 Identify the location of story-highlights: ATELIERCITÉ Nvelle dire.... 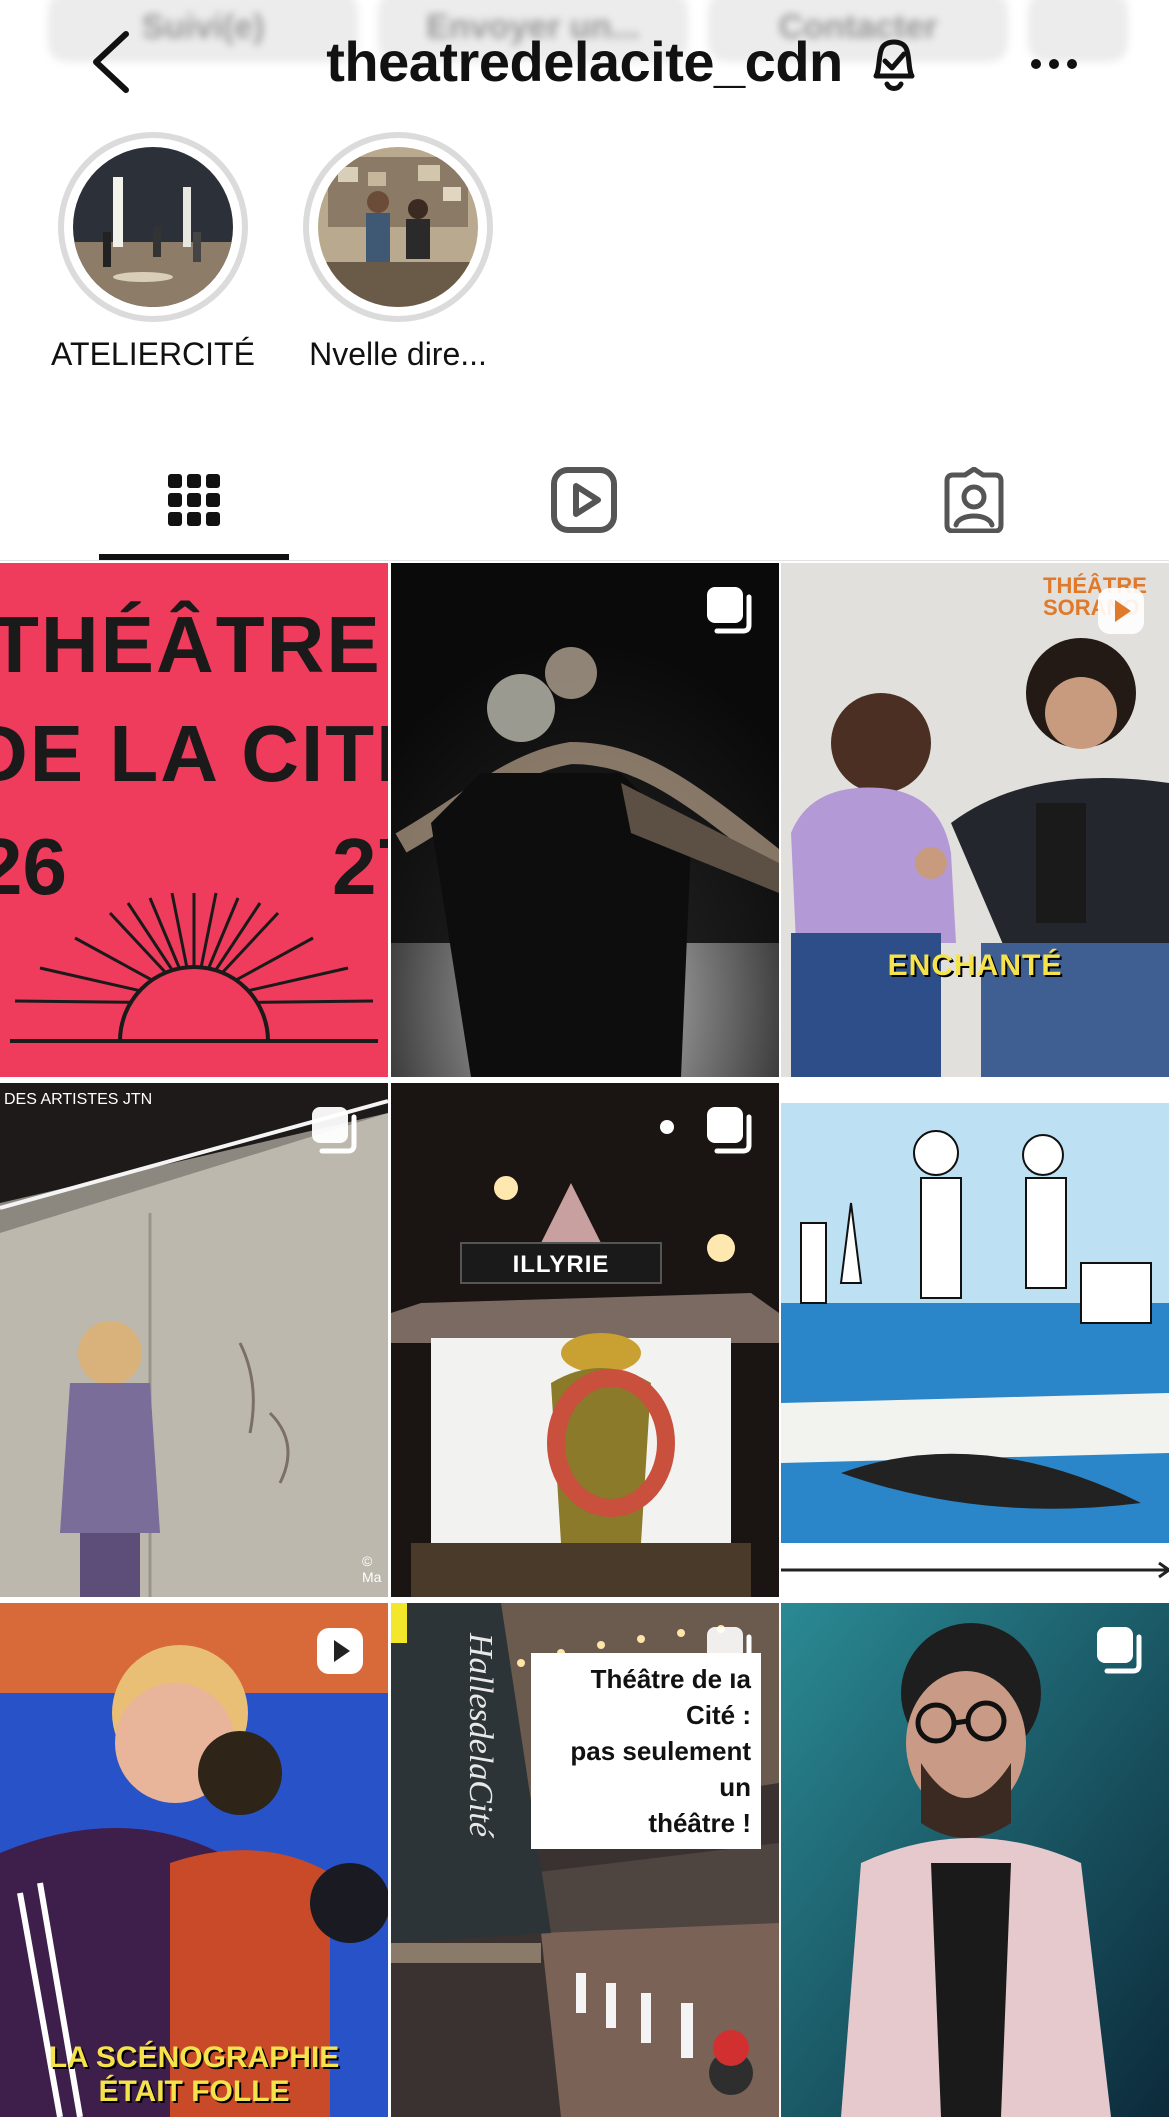
(584, 262).